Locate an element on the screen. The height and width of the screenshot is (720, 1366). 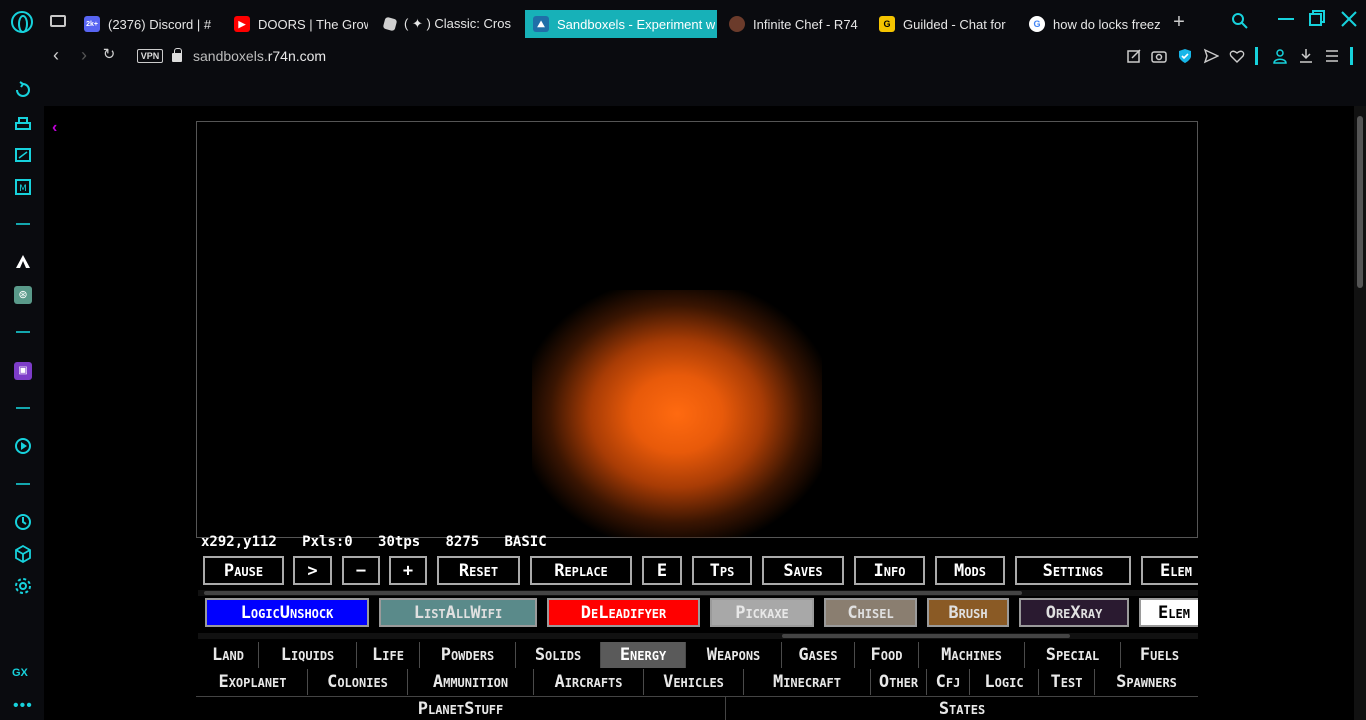
toolbar-scrollbar is located at coordinates (698, 593).